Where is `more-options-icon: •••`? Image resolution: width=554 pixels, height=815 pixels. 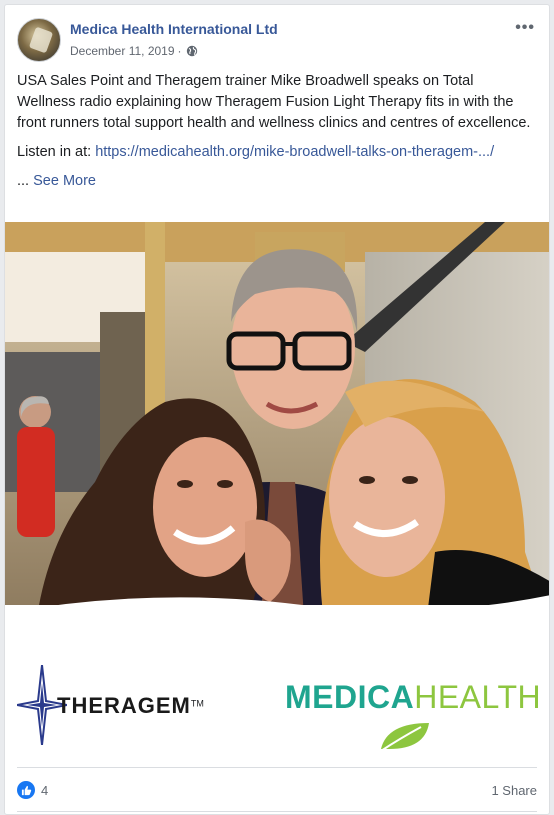 more-options-icon: ••• is located at coordinates (525, 28).